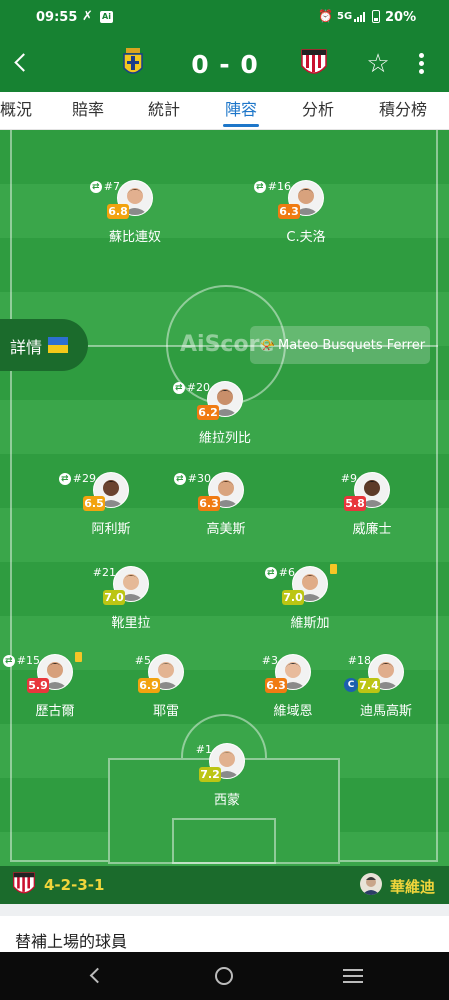 This screenshot has width=449, height=1000. I want to click on battery-percent: 20%, so click(401, 17).